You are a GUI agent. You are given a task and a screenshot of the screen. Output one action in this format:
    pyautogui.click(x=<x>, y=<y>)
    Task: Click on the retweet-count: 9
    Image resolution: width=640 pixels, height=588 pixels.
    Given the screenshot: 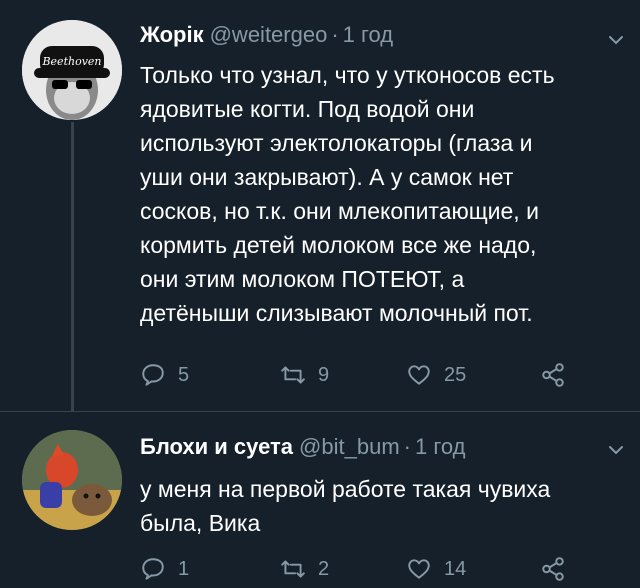 What is the action you would take?
    pyautogui.click(x=324, y=374)
    